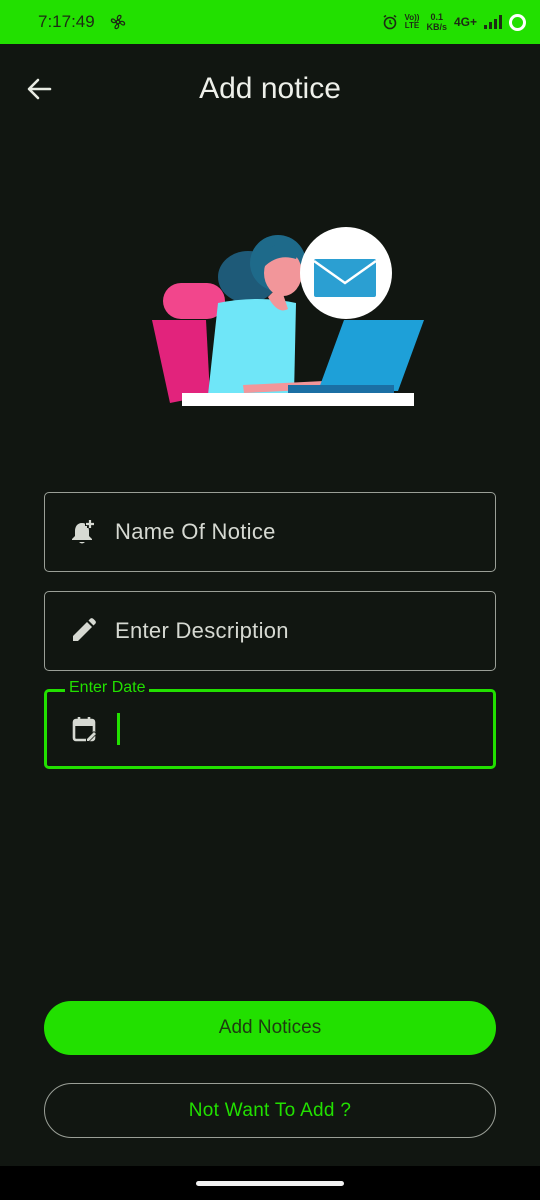 The height and width of the screenshot is (1200, 540). I want to click on notice-name-field: Name Of Notice, so click(270, 532).